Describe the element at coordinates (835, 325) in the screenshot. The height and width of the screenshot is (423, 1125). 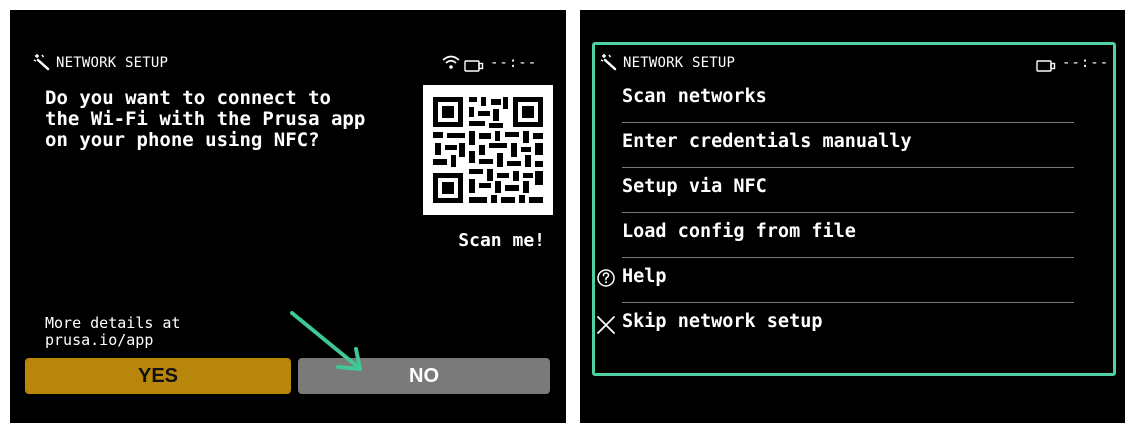
I see `menu-item-skip-setup: Skip network setup` at that location.